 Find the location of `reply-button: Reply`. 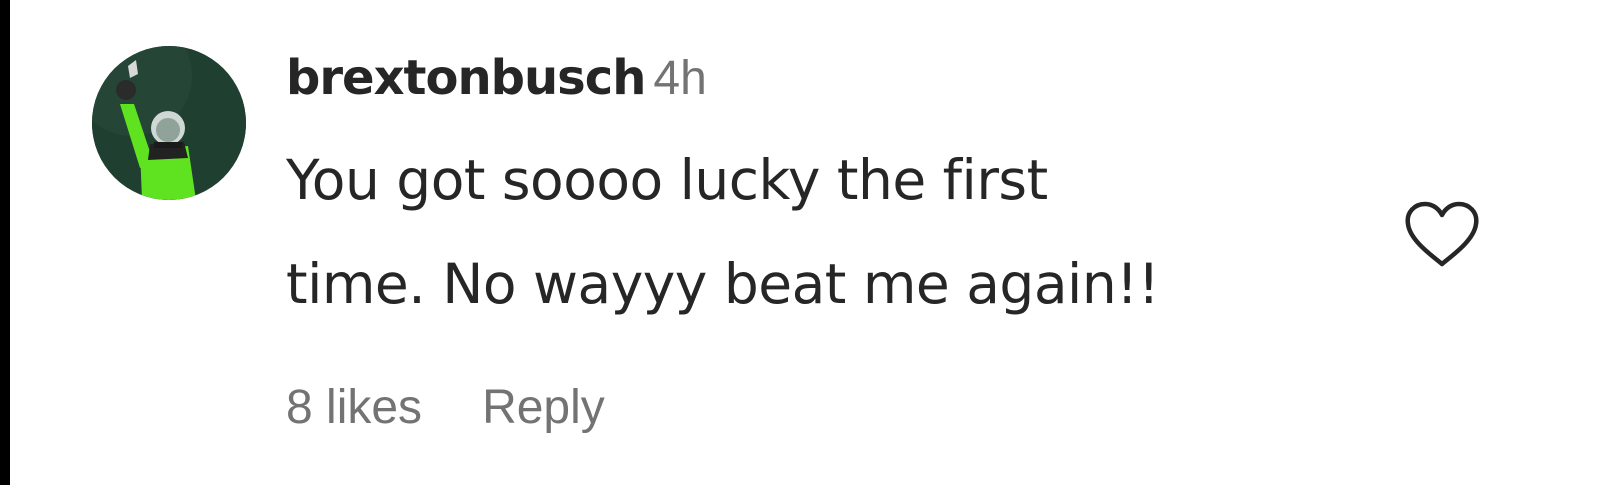

reply-button: Reply is located at coordinates (543, 407).